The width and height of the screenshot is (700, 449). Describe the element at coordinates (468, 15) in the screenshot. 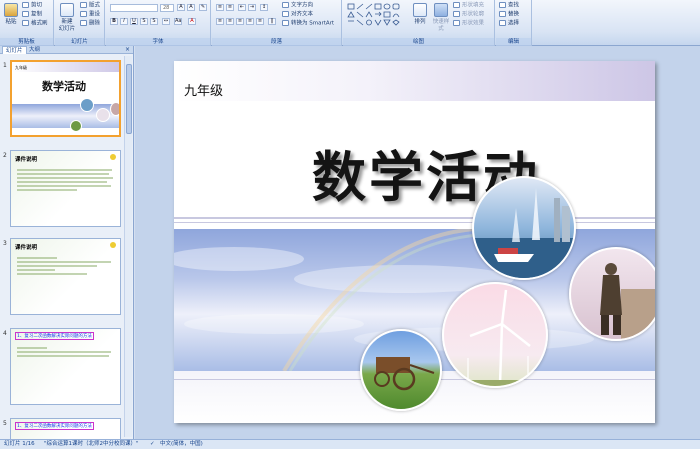

I see `shape-outline-button: 形状轮廓` at that location.